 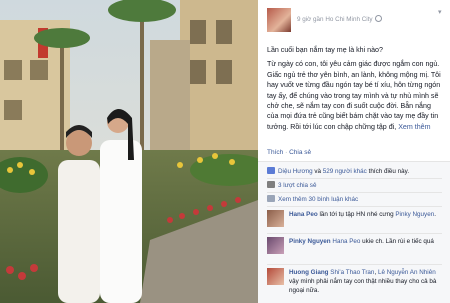 I want to click on thumbs-up-icon, so click(x=271, y=170).